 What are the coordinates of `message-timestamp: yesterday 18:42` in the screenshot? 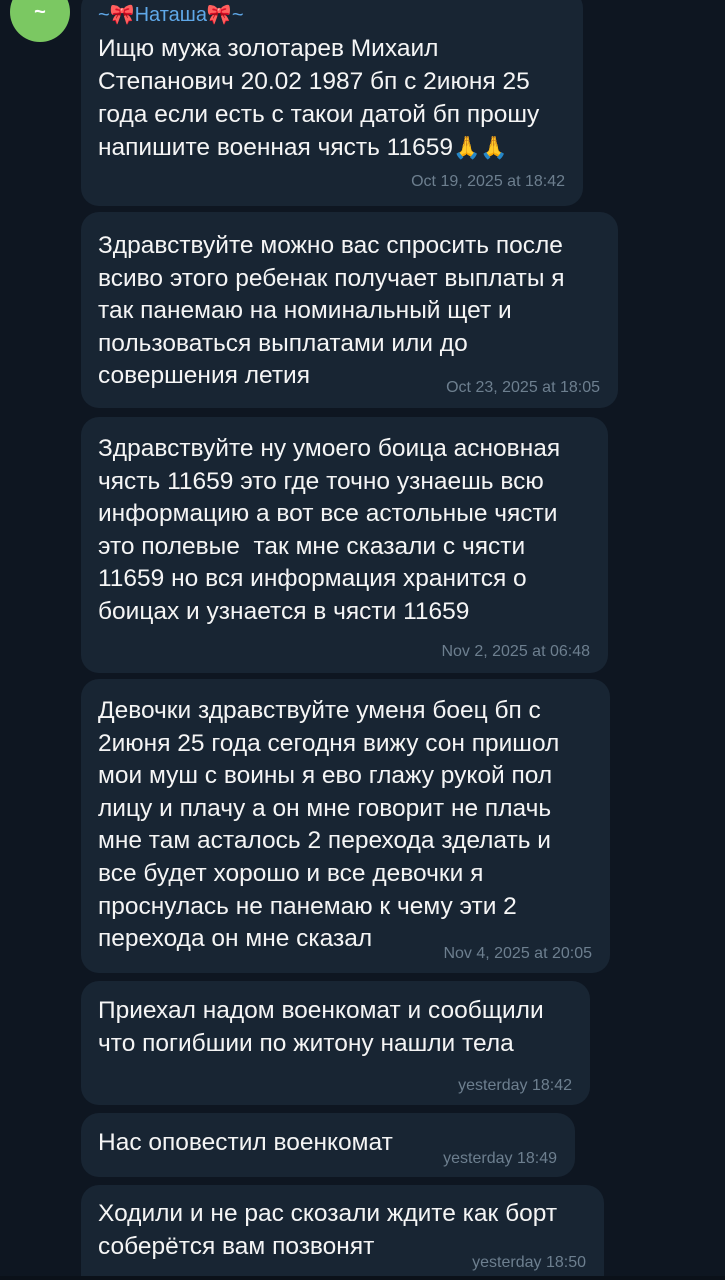 It's located at (515, 1085).